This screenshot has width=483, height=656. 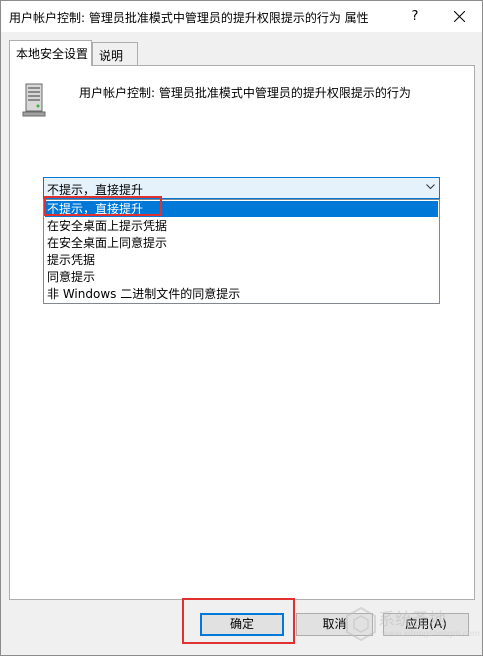 I want to click on help-button: ?, so click(x=415, y=16).